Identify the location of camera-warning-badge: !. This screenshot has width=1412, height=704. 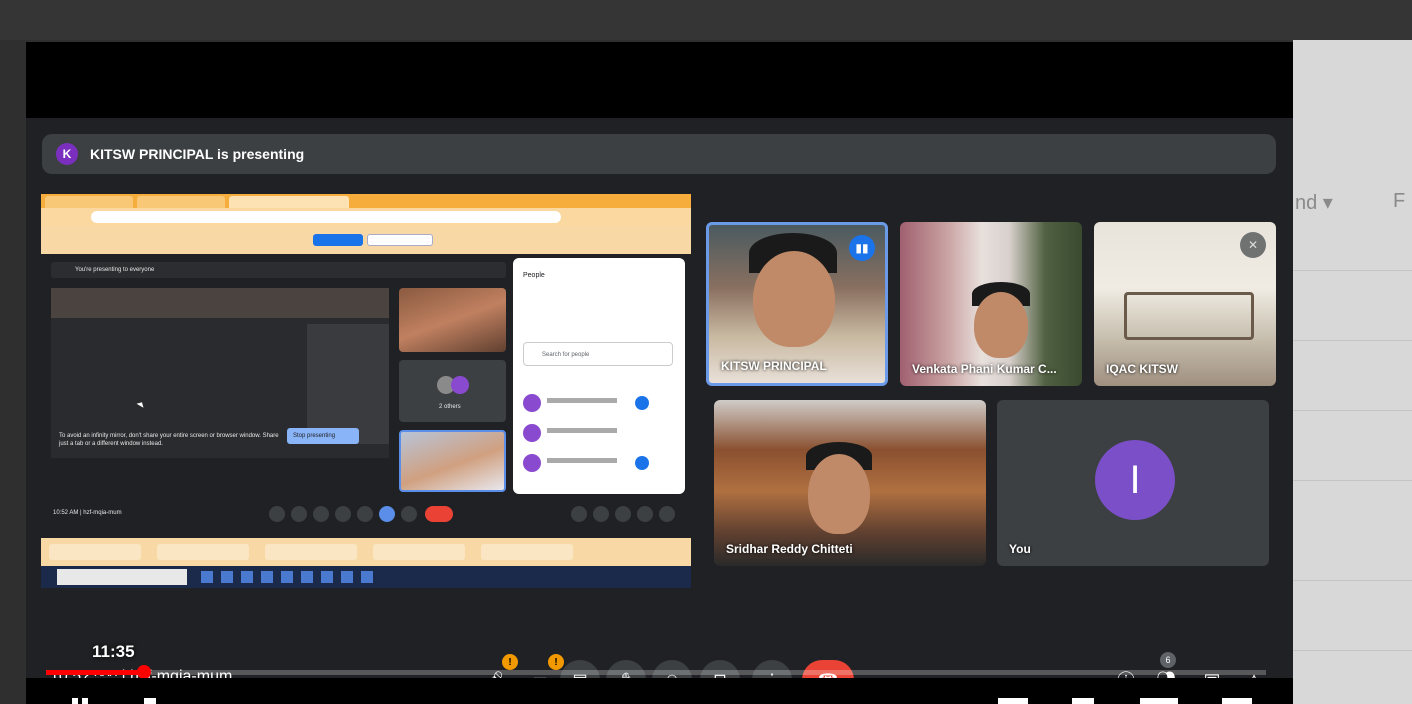
(556, 662).